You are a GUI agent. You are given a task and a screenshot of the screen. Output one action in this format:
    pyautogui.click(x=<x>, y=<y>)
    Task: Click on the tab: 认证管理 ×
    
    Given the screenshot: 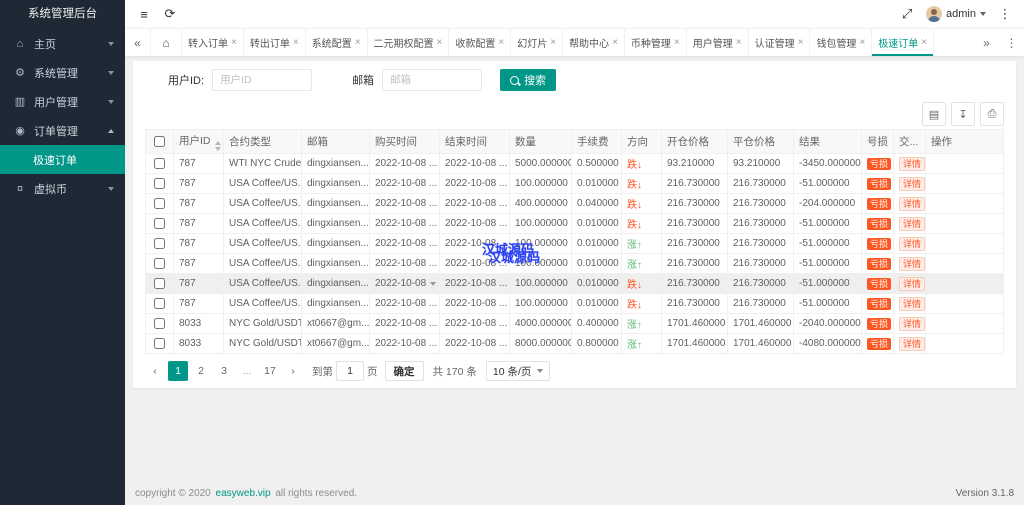 What is the action you would take?
    pyautogui.click(x=780, y=42)
    